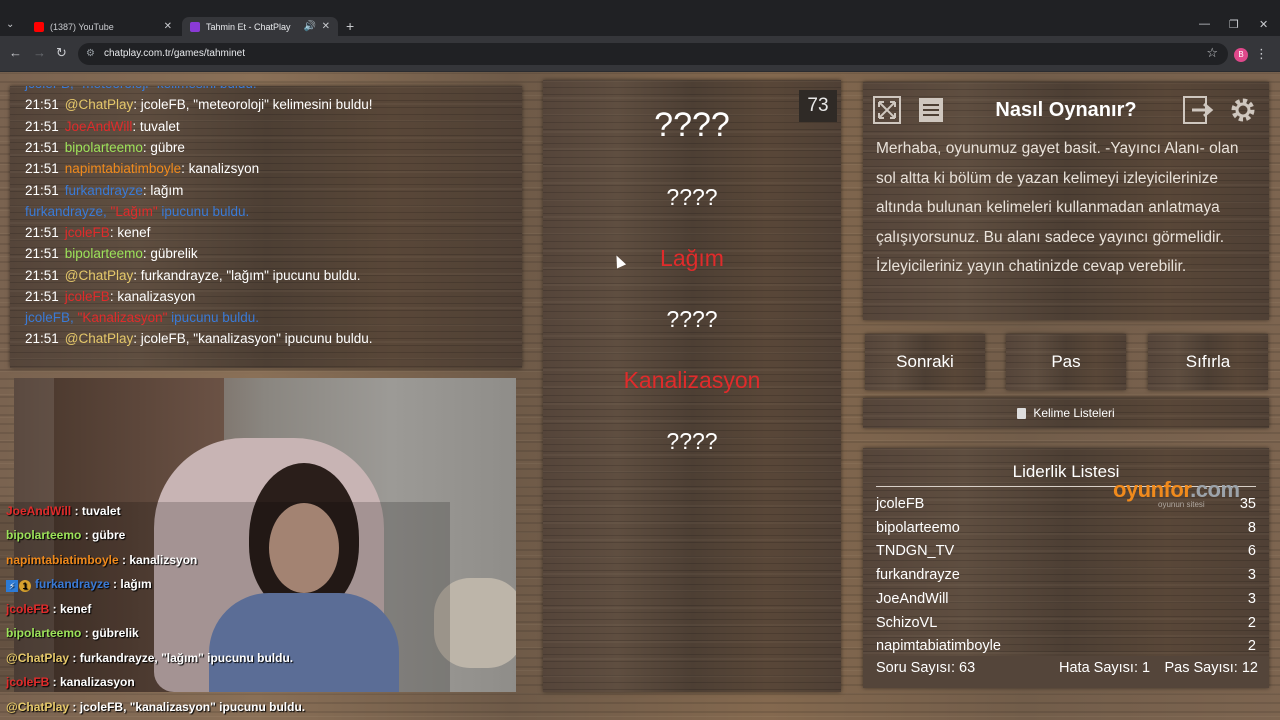 Image resolution: width=1280 pixels, height=720 pixels. I want to click on new-tab-icon: +, so click(350, 26).